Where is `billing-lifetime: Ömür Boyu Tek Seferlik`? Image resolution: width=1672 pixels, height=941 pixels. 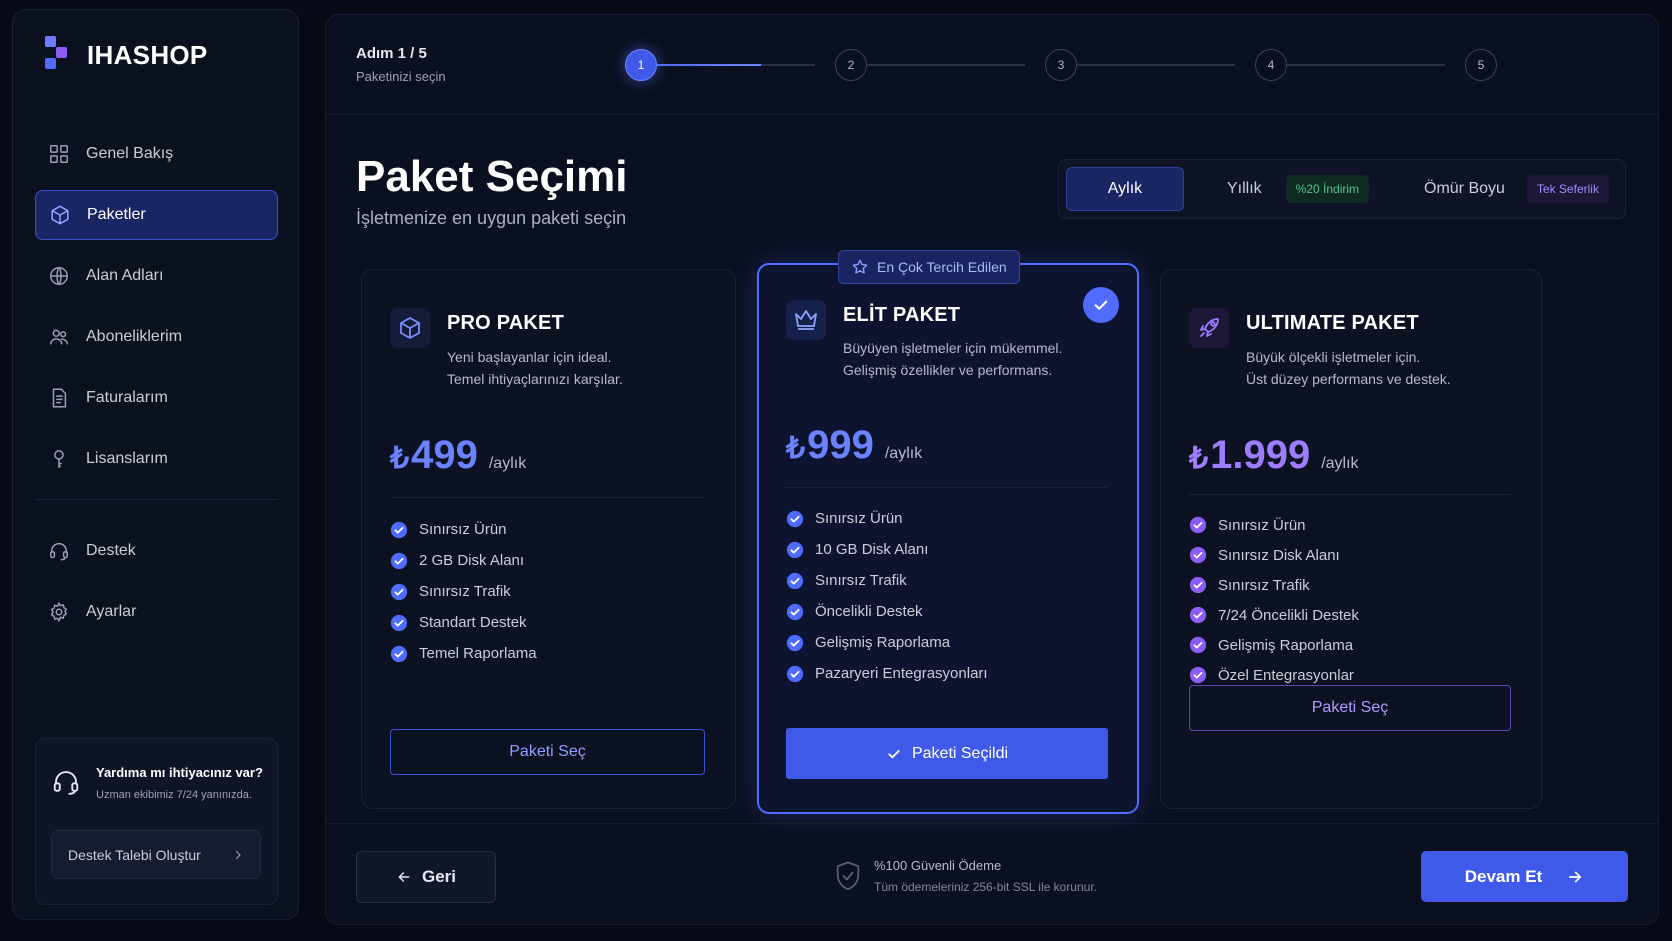 billing-lifetime: Ömür Boyu Tek Seferlik is located at coordinates (1516, 189).